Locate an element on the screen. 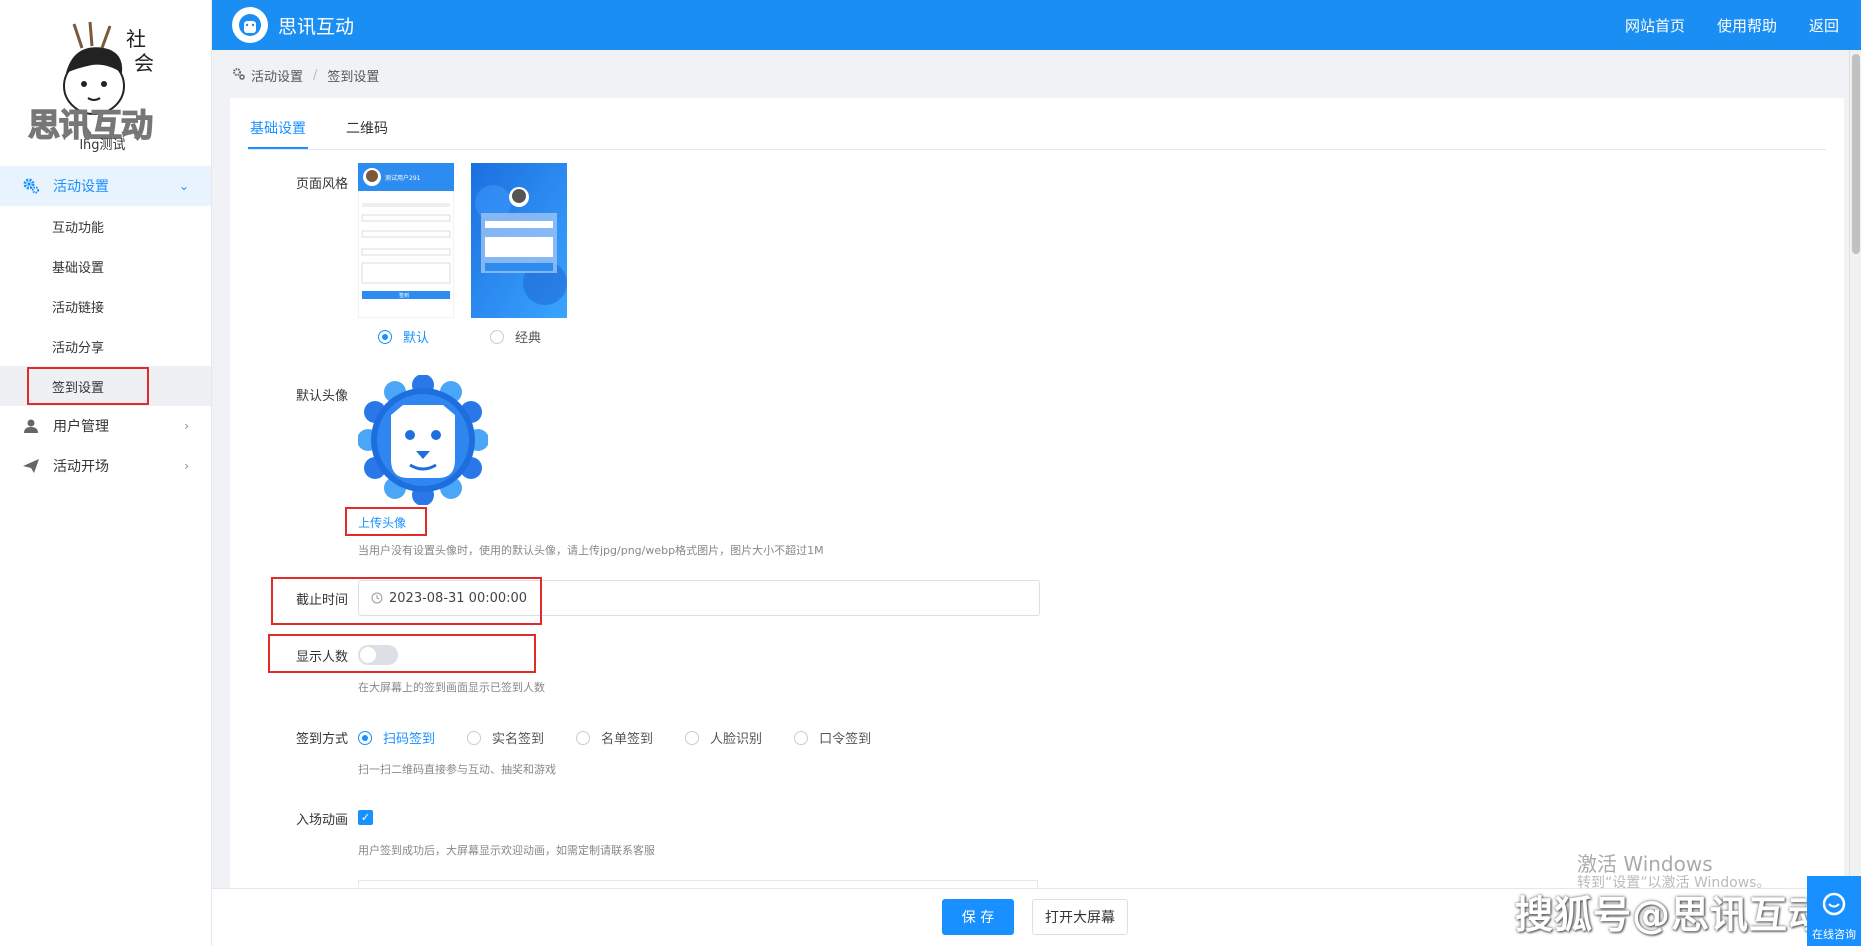 The height and width of the screenshot is (946, 1861). breadcrumb: 活动设置 / 签到设置 is located at coordinates (305, 75).